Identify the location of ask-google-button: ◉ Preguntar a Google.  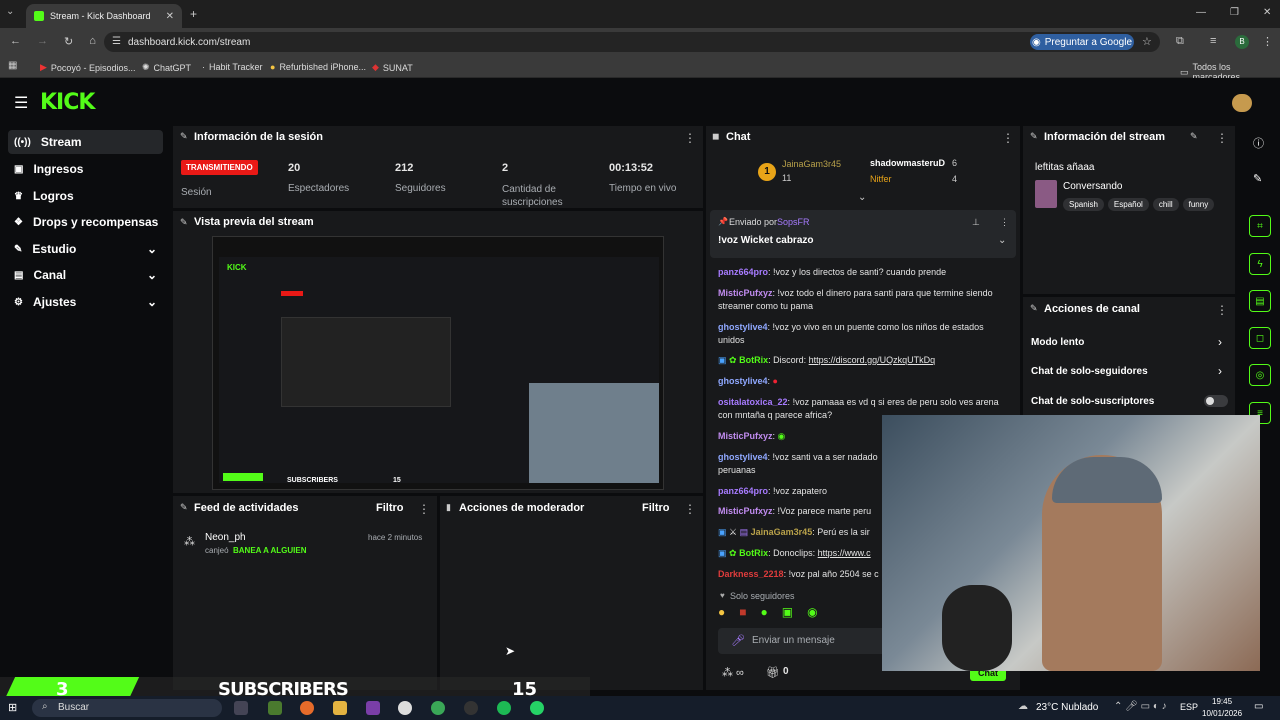
(1082, 42).